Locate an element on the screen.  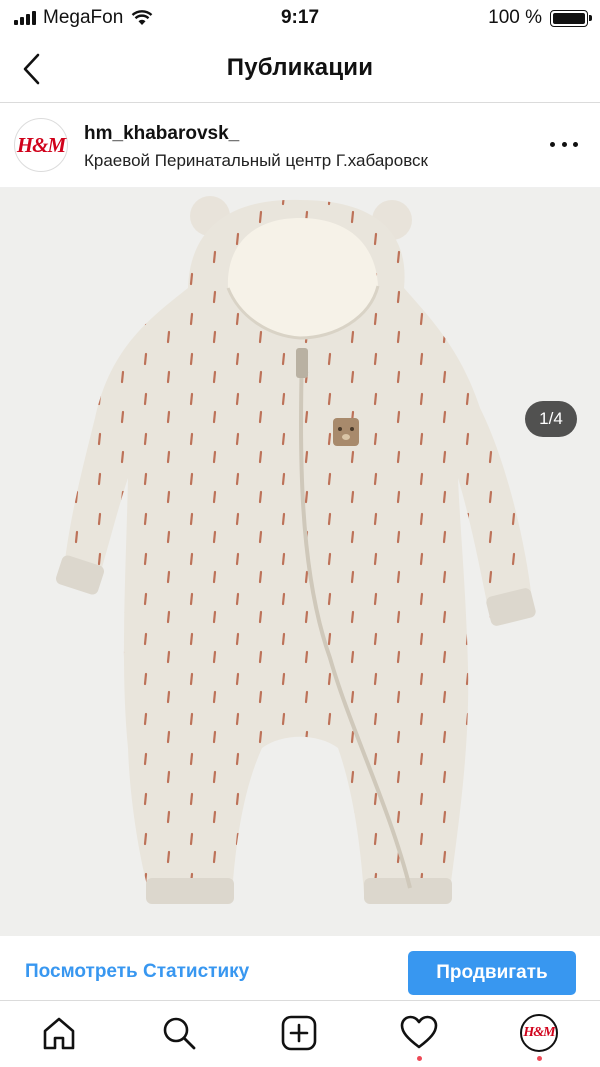
tab-home is located at coordinates (59, 1033).